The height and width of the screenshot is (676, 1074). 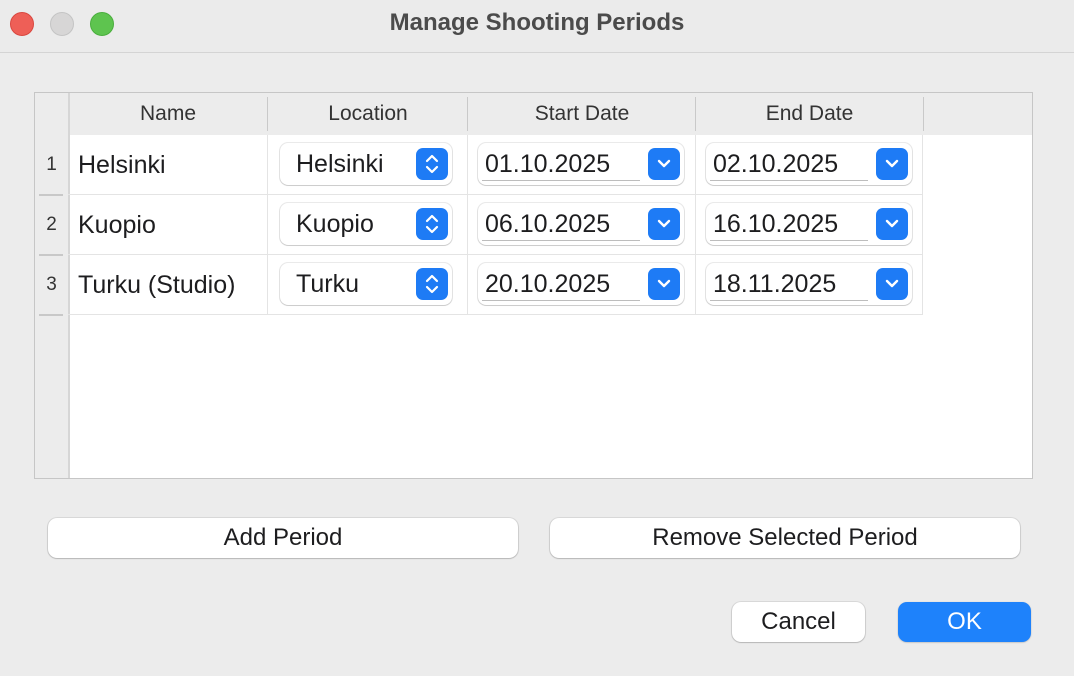 What do you see at coordinates (798, 622) in the screenshot?
I see `cancel-button: Cancel` at bounding box center [798, 622].